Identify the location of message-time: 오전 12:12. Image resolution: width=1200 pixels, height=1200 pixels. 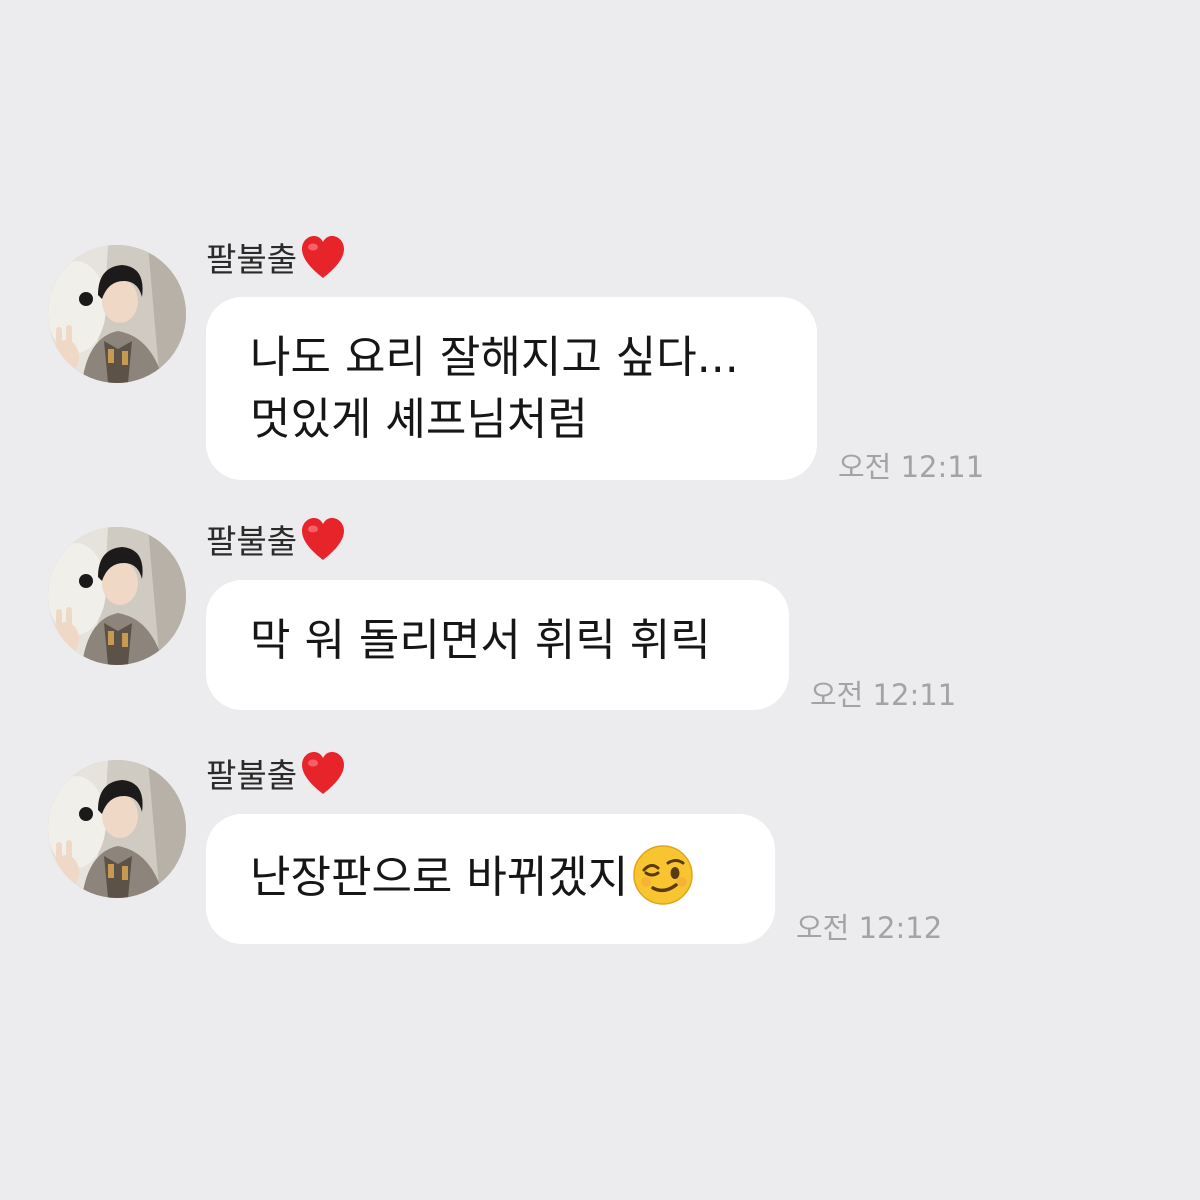
(869, 928).